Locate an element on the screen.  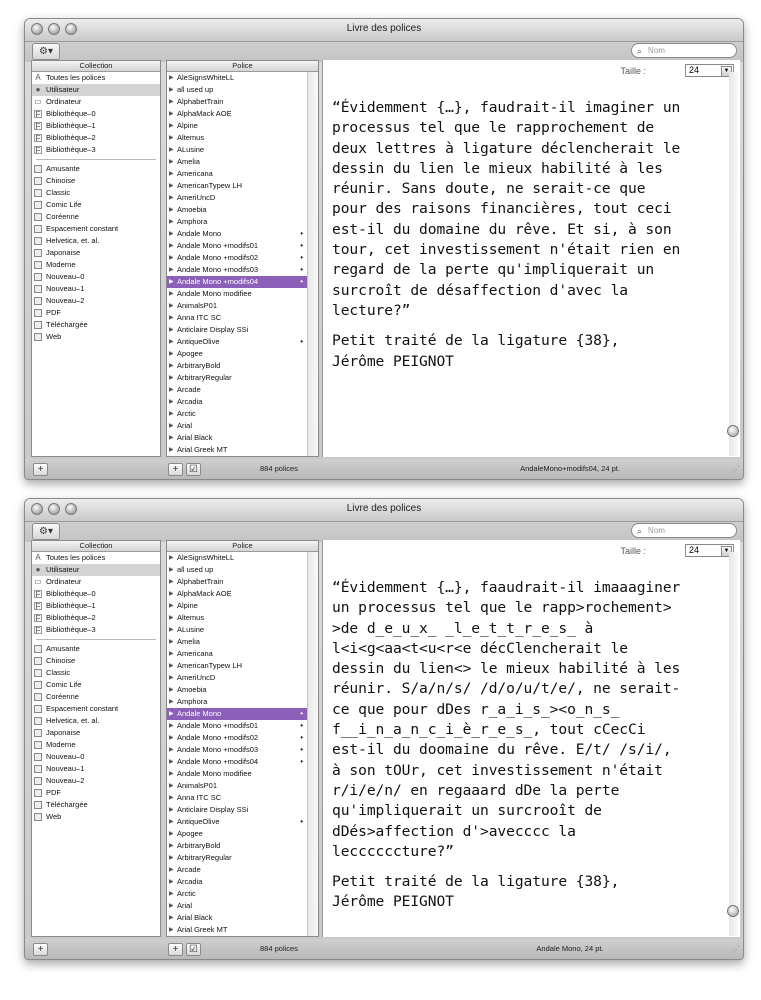
collection-set-item: Nouveau–0 is located at coordinates (96, 757).